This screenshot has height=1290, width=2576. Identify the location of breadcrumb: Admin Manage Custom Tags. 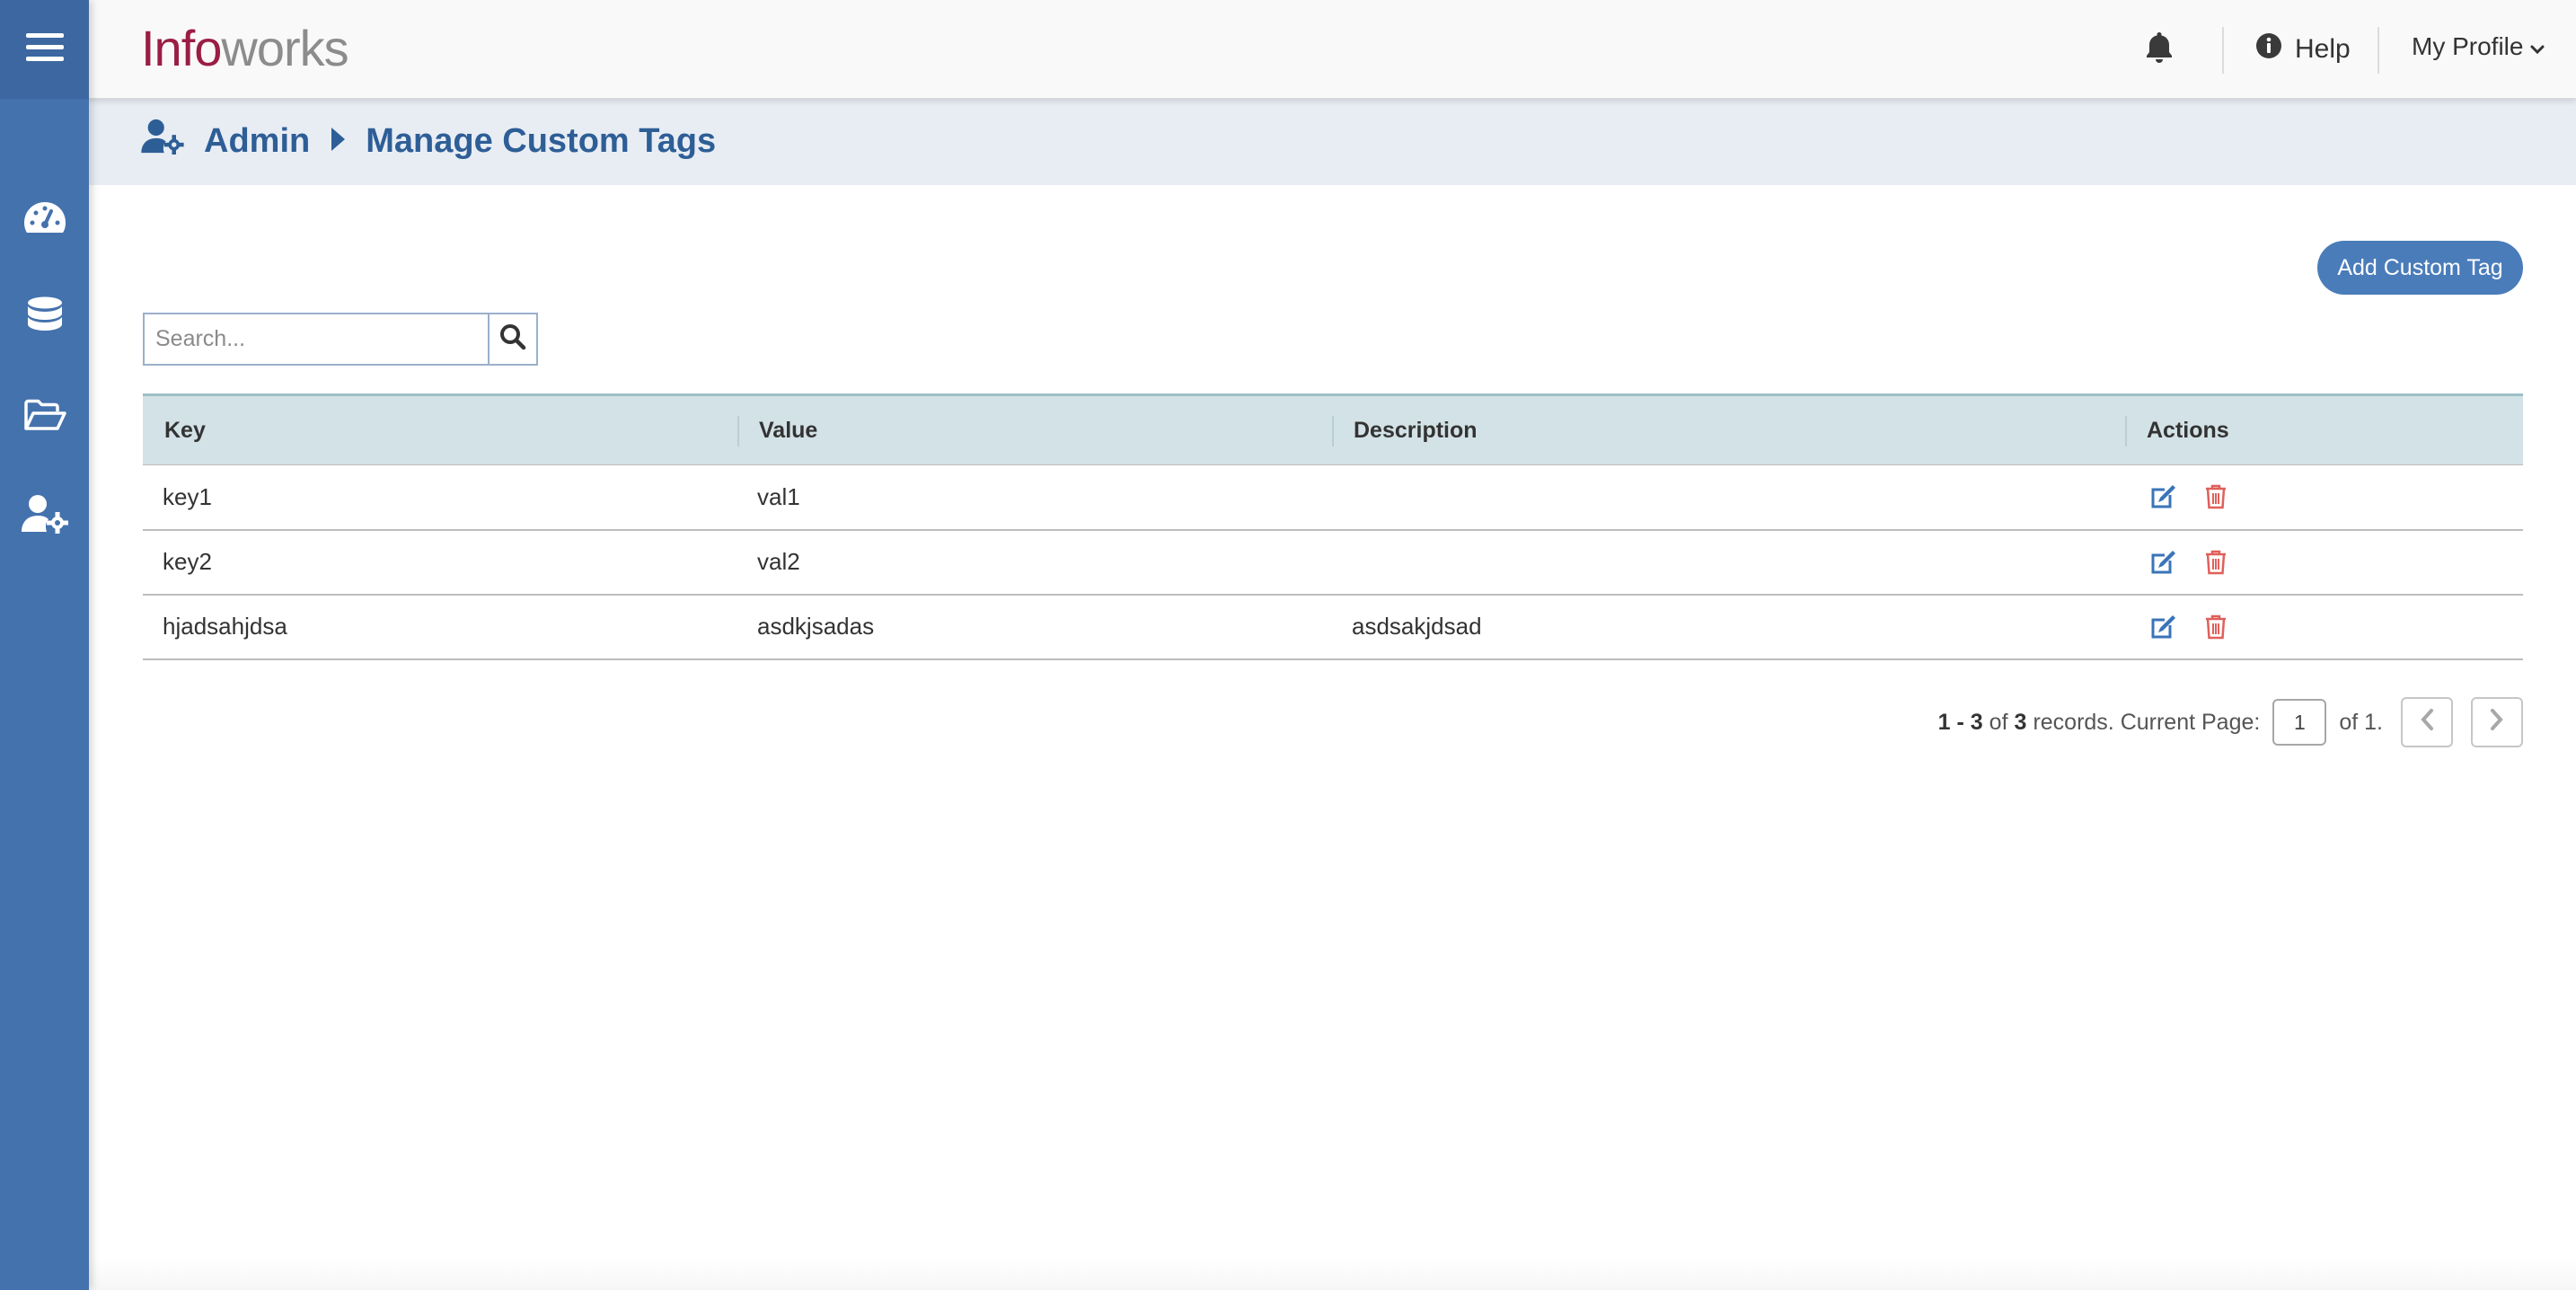
(428, 141).